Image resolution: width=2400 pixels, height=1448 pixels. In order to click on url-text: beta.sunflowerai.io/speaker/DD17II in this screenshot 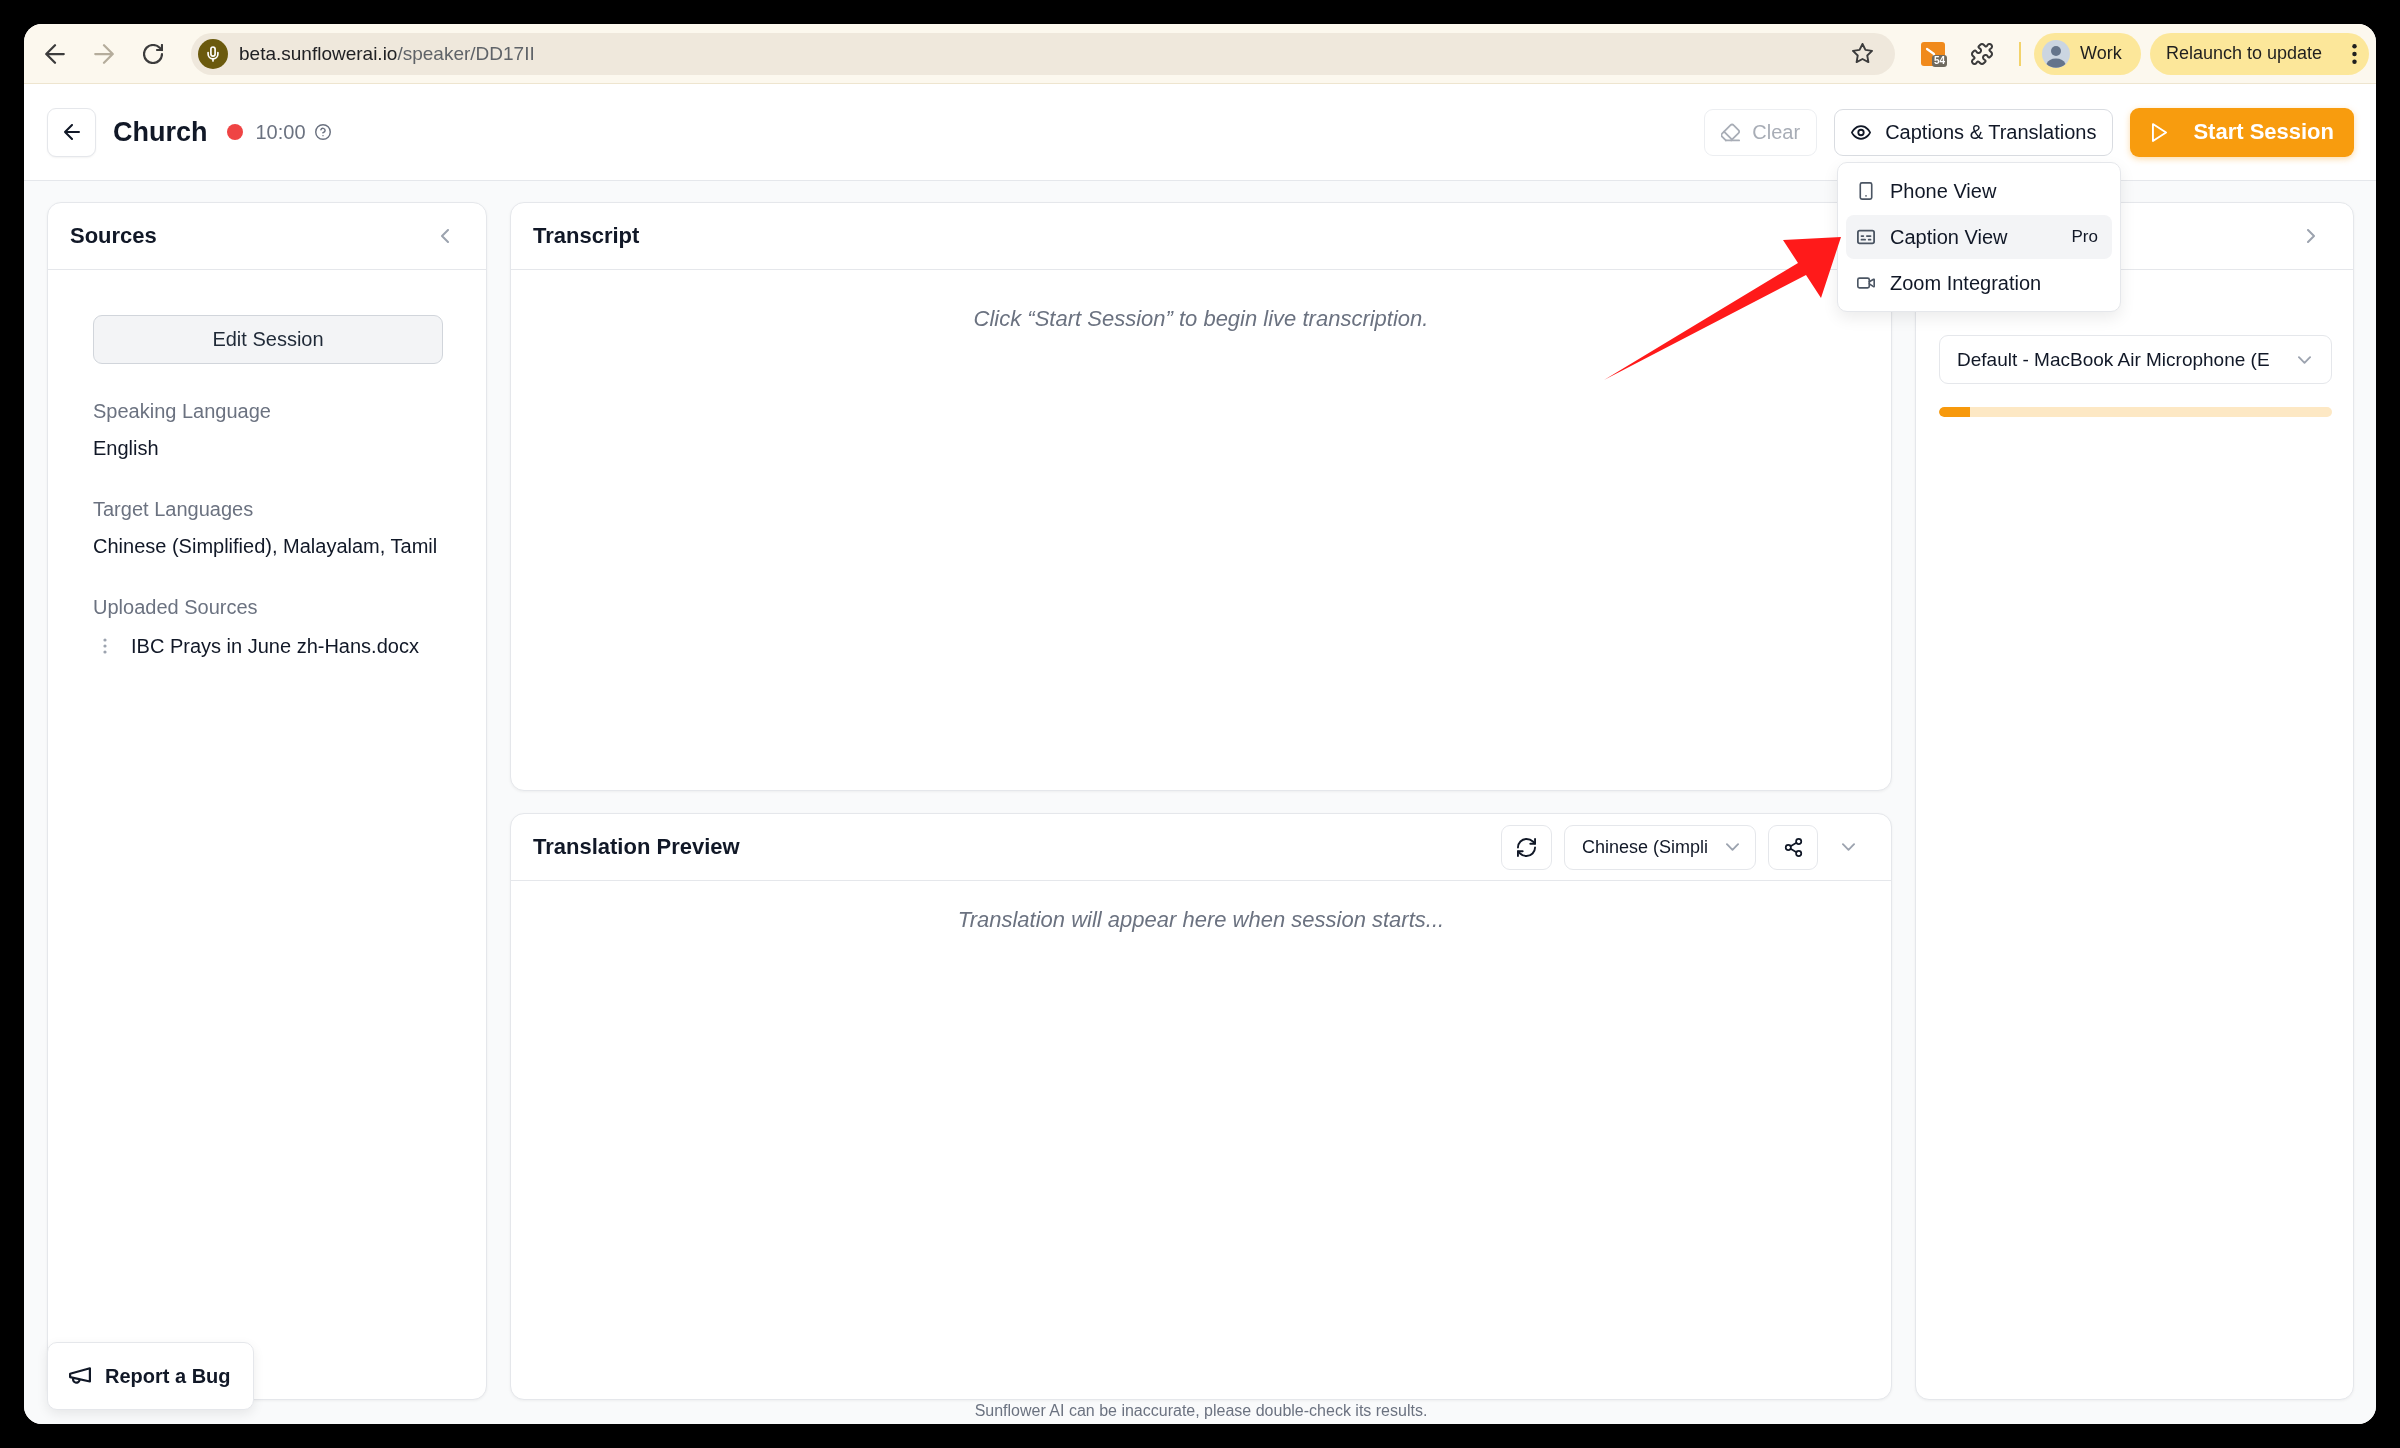, I will do `click(387, 53)`.